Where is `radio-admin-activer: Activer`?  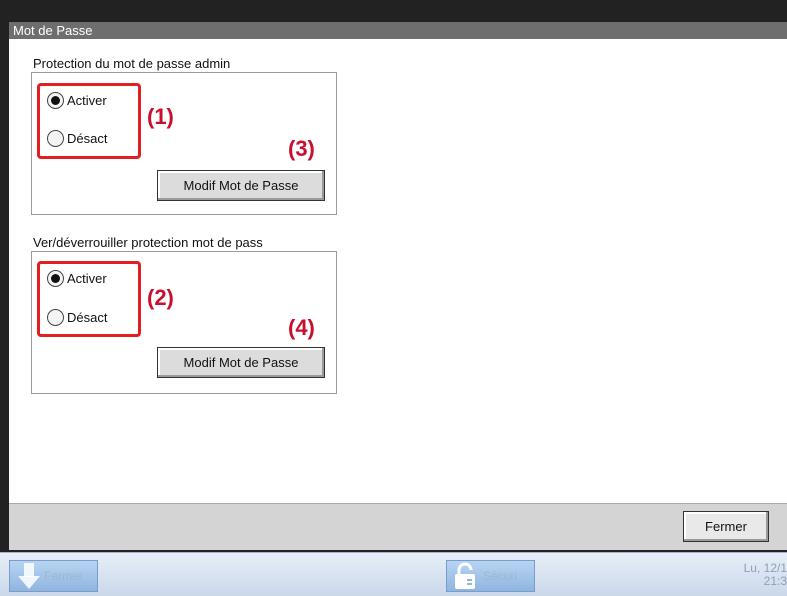
radio-admin-activer: Activer is located at coordinates (77, 100).